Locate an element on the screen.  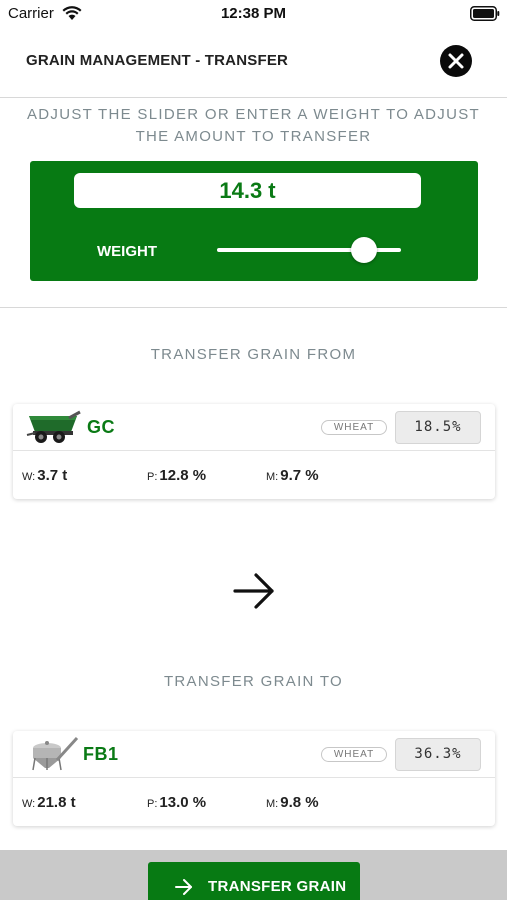
weight-stat: W: 3.7 t is located at coordinates (44, 475).